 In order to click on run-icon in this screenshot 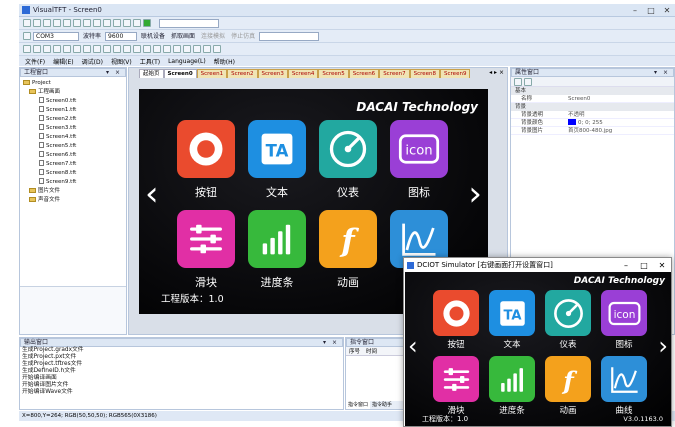, I will do `click(147, 23)`.